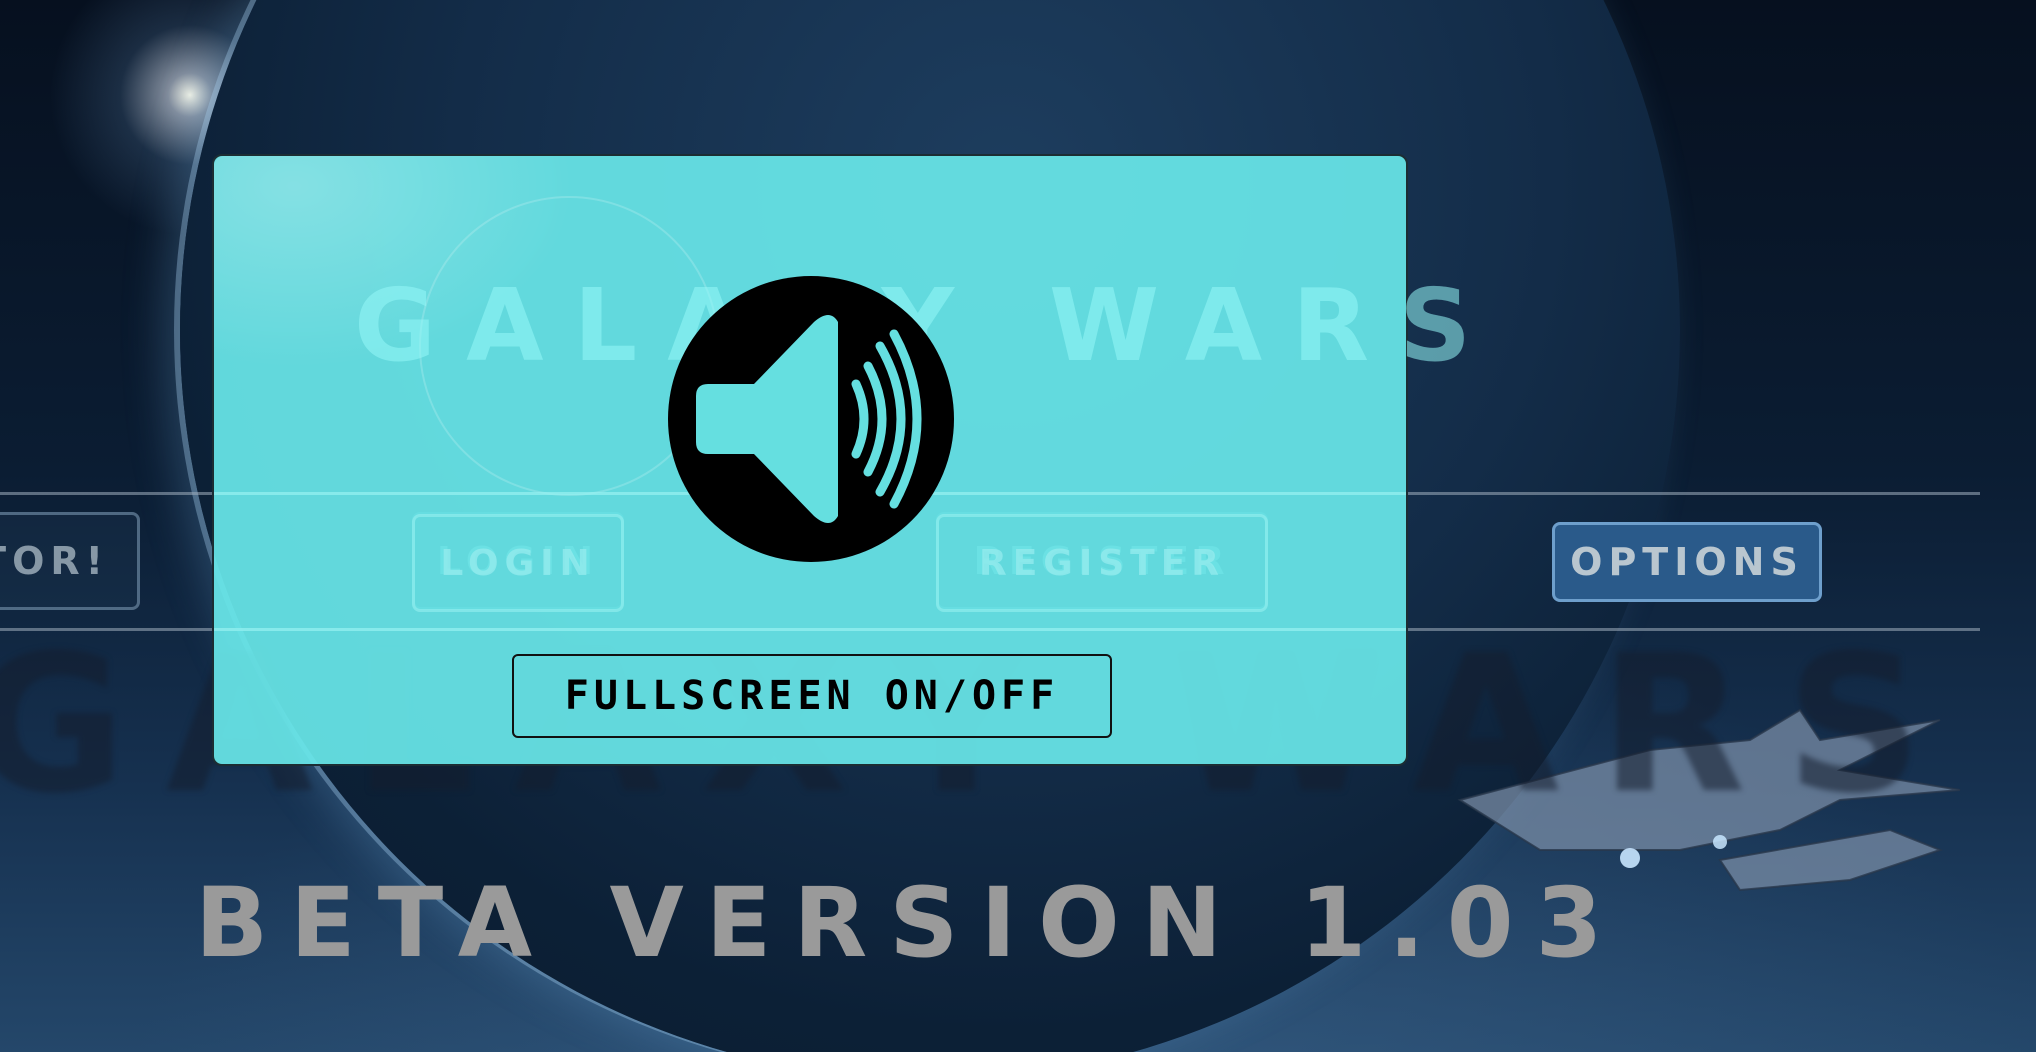  I want to click on speaker-volume-icon, so click(809, 419).